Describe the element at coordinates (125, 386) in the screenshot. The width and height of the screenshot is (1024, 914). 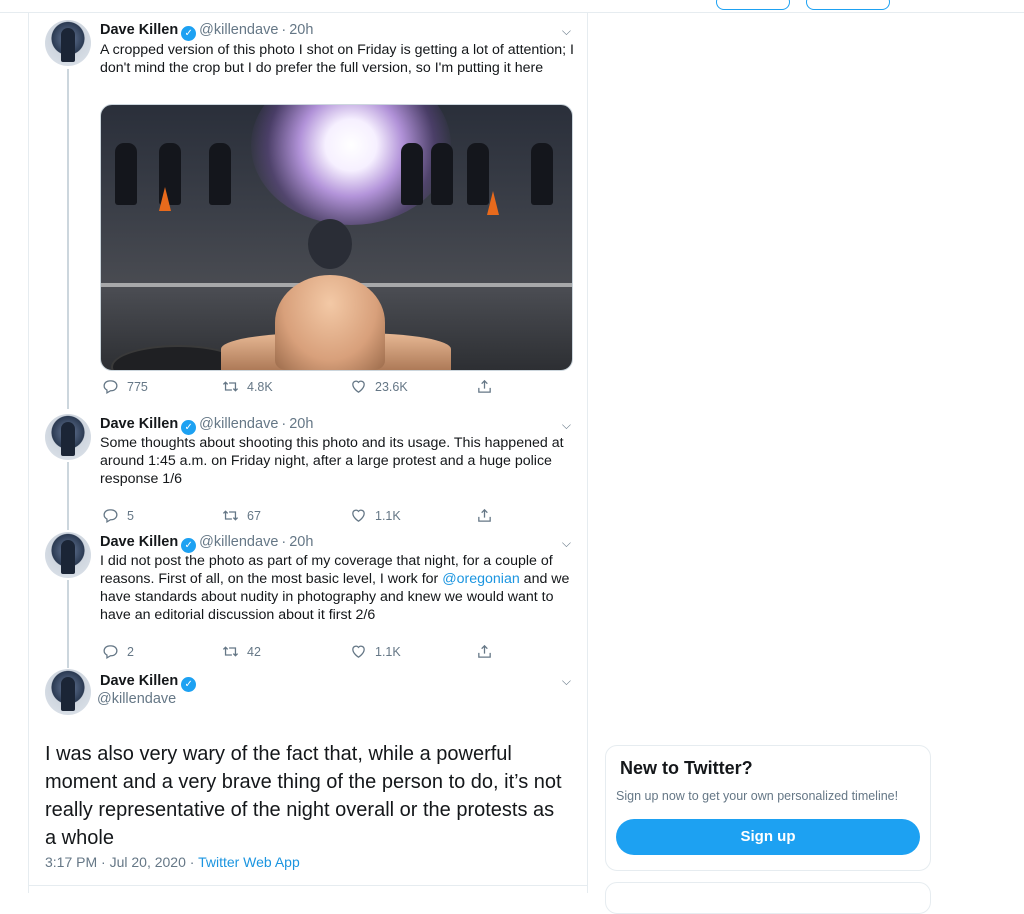
I see `reply-button: 775` at that location.